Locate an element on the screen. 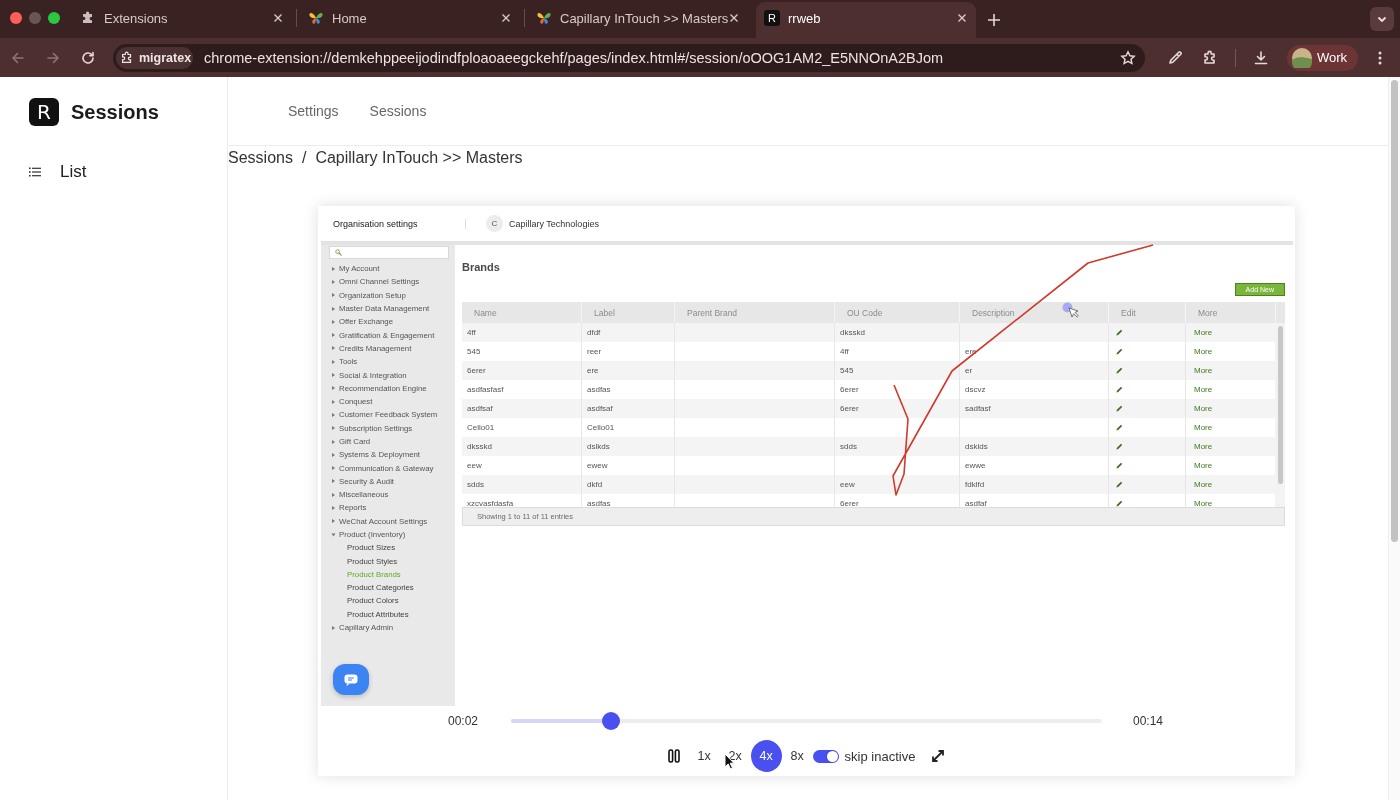  total-time: 00:14 is located at coordinates (1149, 721).